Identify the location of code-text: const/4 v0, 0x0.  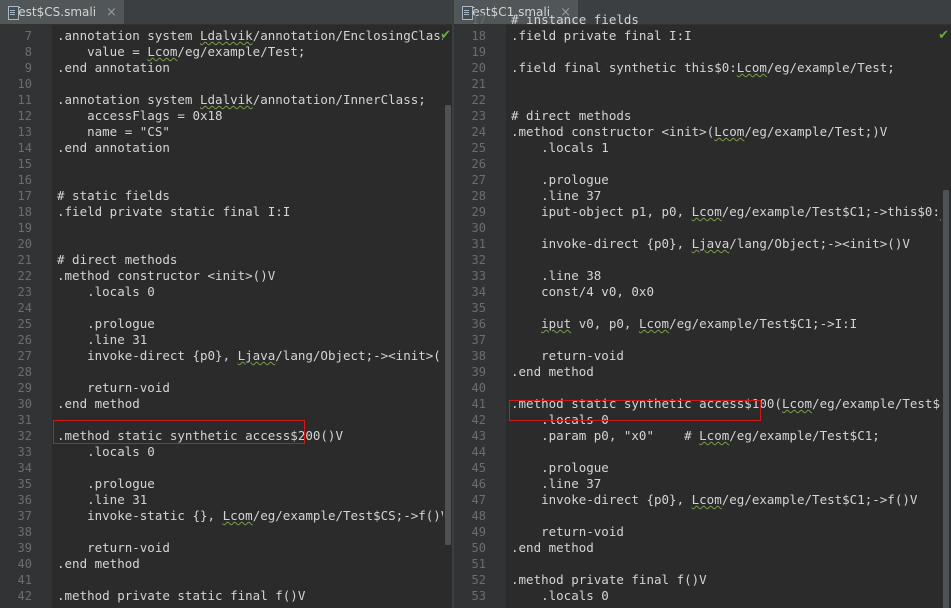
(582, 291).